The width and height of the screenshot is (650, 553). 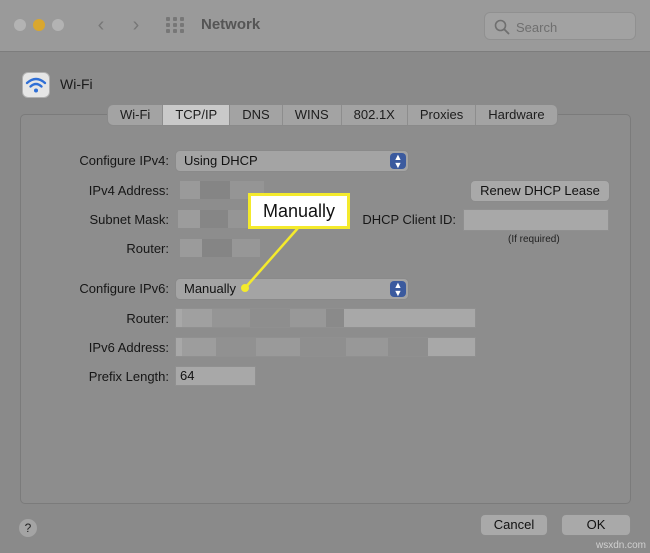 I want to click on tab-proxies: Proxies, so click(x=442, y=115).